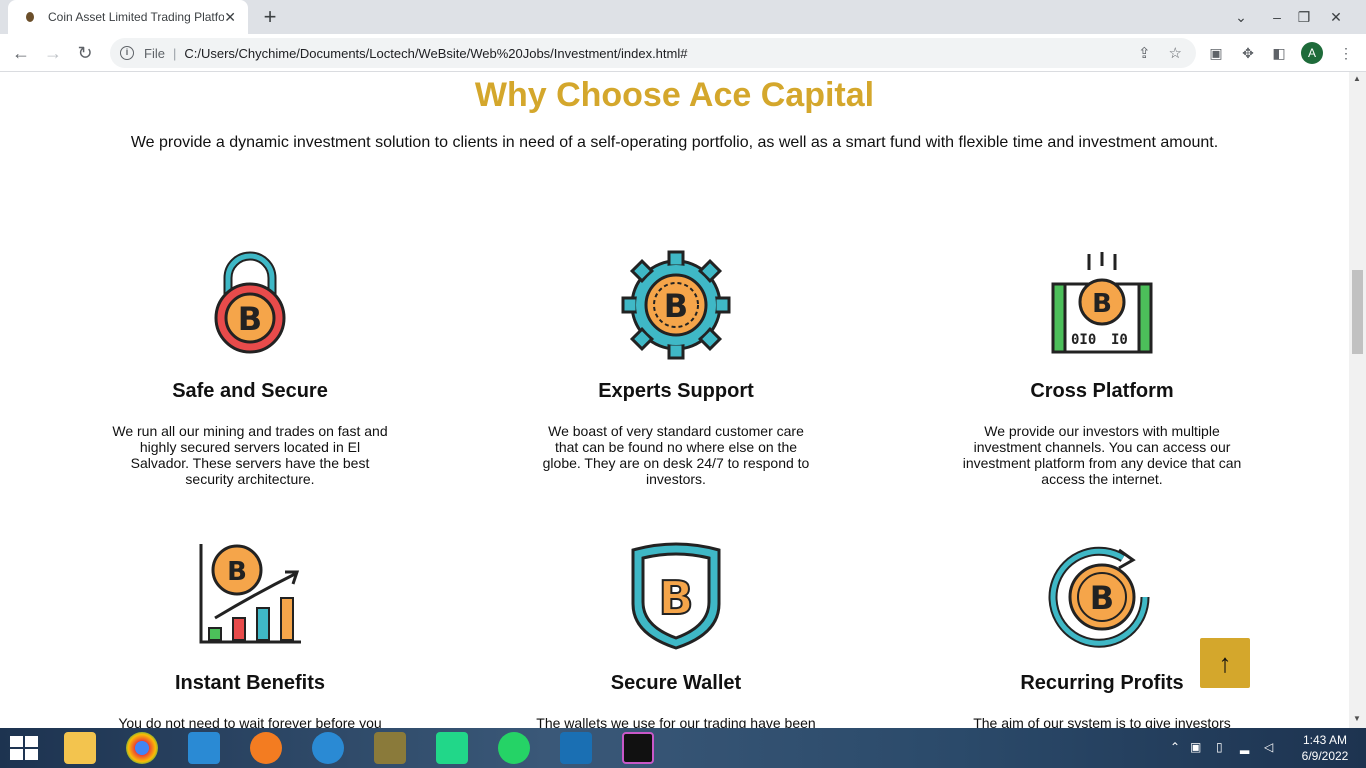  Describe the element at coordinates (674, 95) in the screenshot. I see `section-heading: Why Choose Ace Capital` at that location.